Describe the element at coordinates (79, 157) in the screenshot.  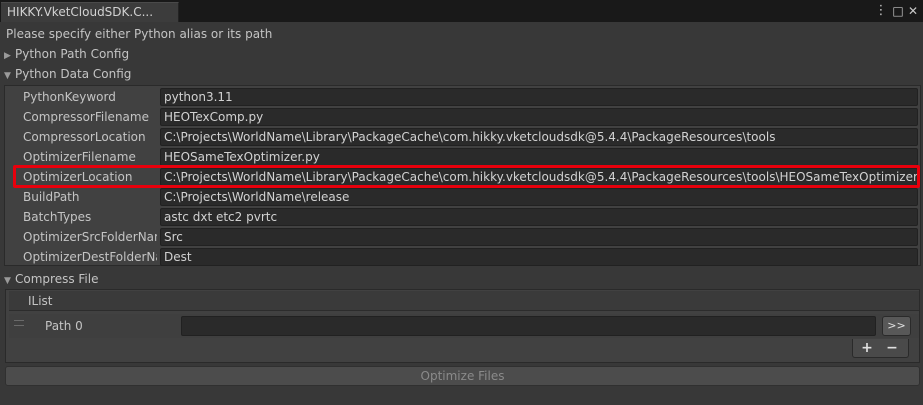
I see `field-label-optimizer-filename: OptimizerFilename` at that location.